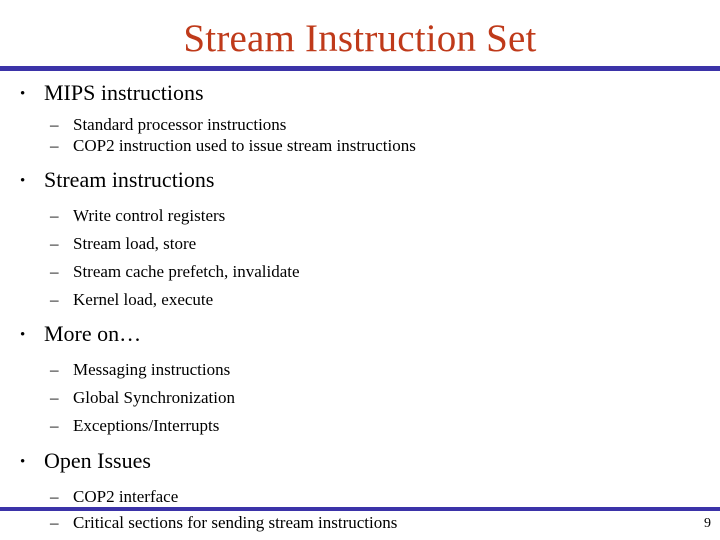 The image size is (720, 540). I want to click on bullet-level2-label: Exceptions/Interrupts, so click(146, 425).